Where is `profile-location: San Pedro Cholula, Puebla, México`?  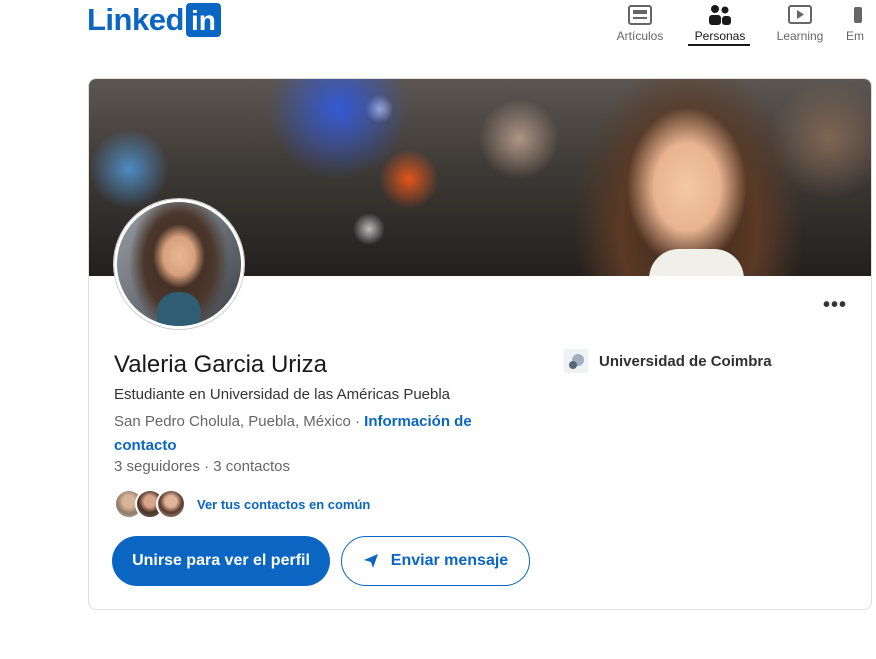
profile-location: San Pedro Cholula, Puebla, México is located at coordinates (232, 421).